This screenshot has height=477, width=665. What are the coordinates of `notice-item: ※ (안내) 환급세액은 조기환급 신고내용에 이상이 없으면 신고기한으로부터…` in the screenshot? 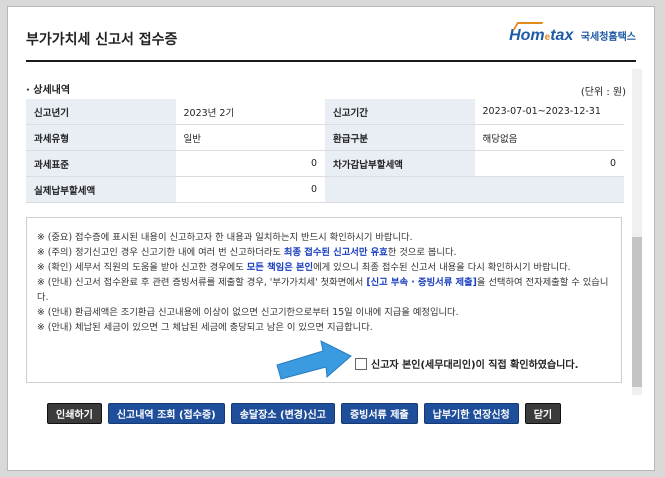 It's located at (248, 312).